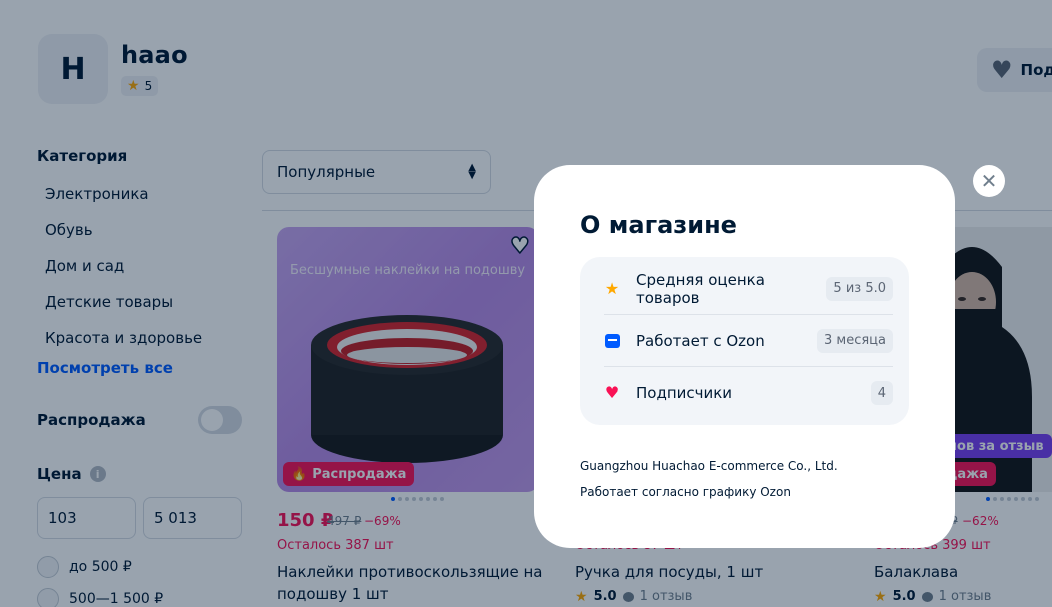  I want to click on stat-value: 4, so click(881, 393).